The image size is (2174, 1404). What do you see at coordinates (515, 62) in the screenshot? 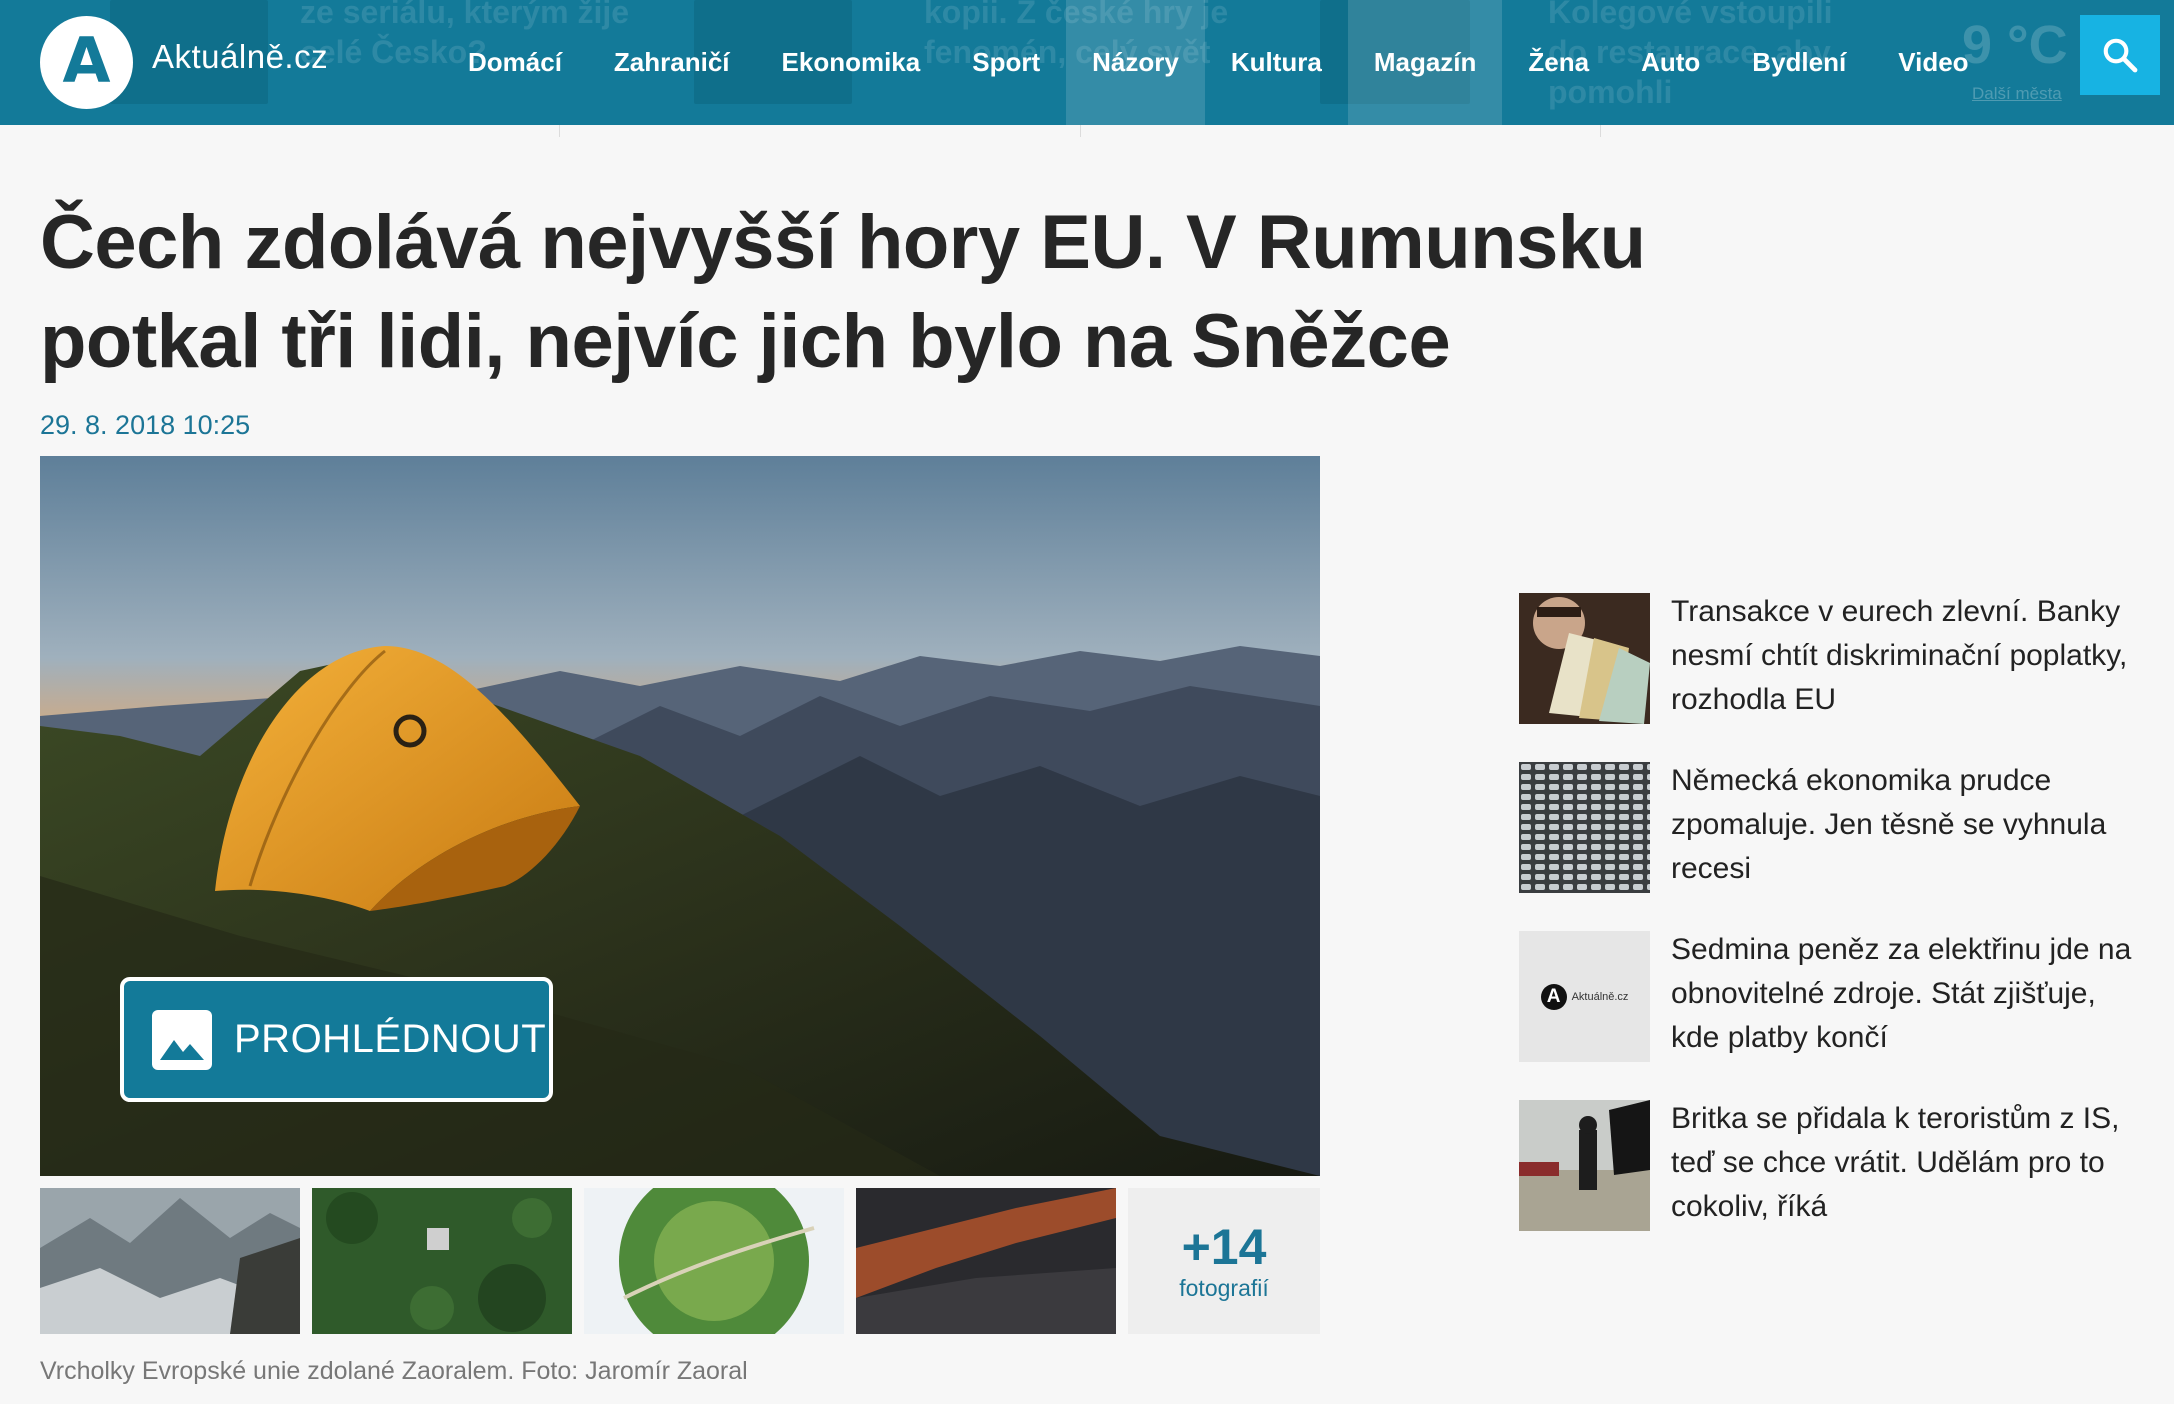
I see `nav-domaci: Domácí` at bounding box center [515, 62].